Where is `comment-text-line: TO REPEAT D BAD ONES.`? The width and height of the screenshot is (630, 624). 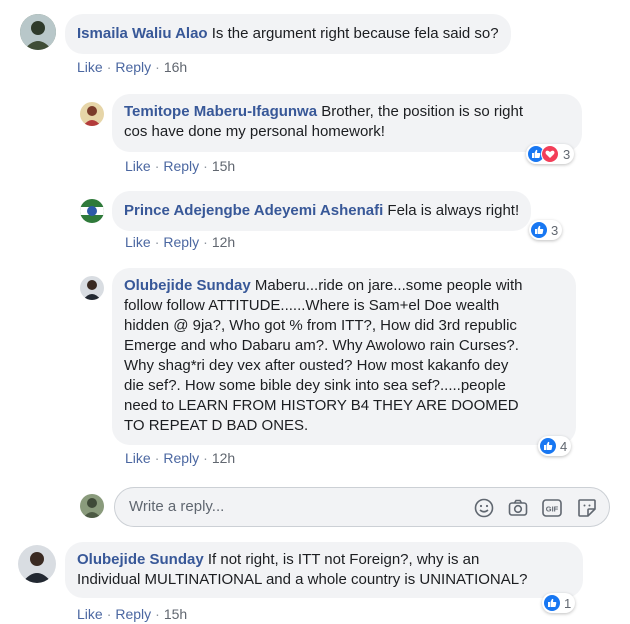 comment-text-line: TO REPEAT D BAD ONES. is located at coordinates (216, 425).